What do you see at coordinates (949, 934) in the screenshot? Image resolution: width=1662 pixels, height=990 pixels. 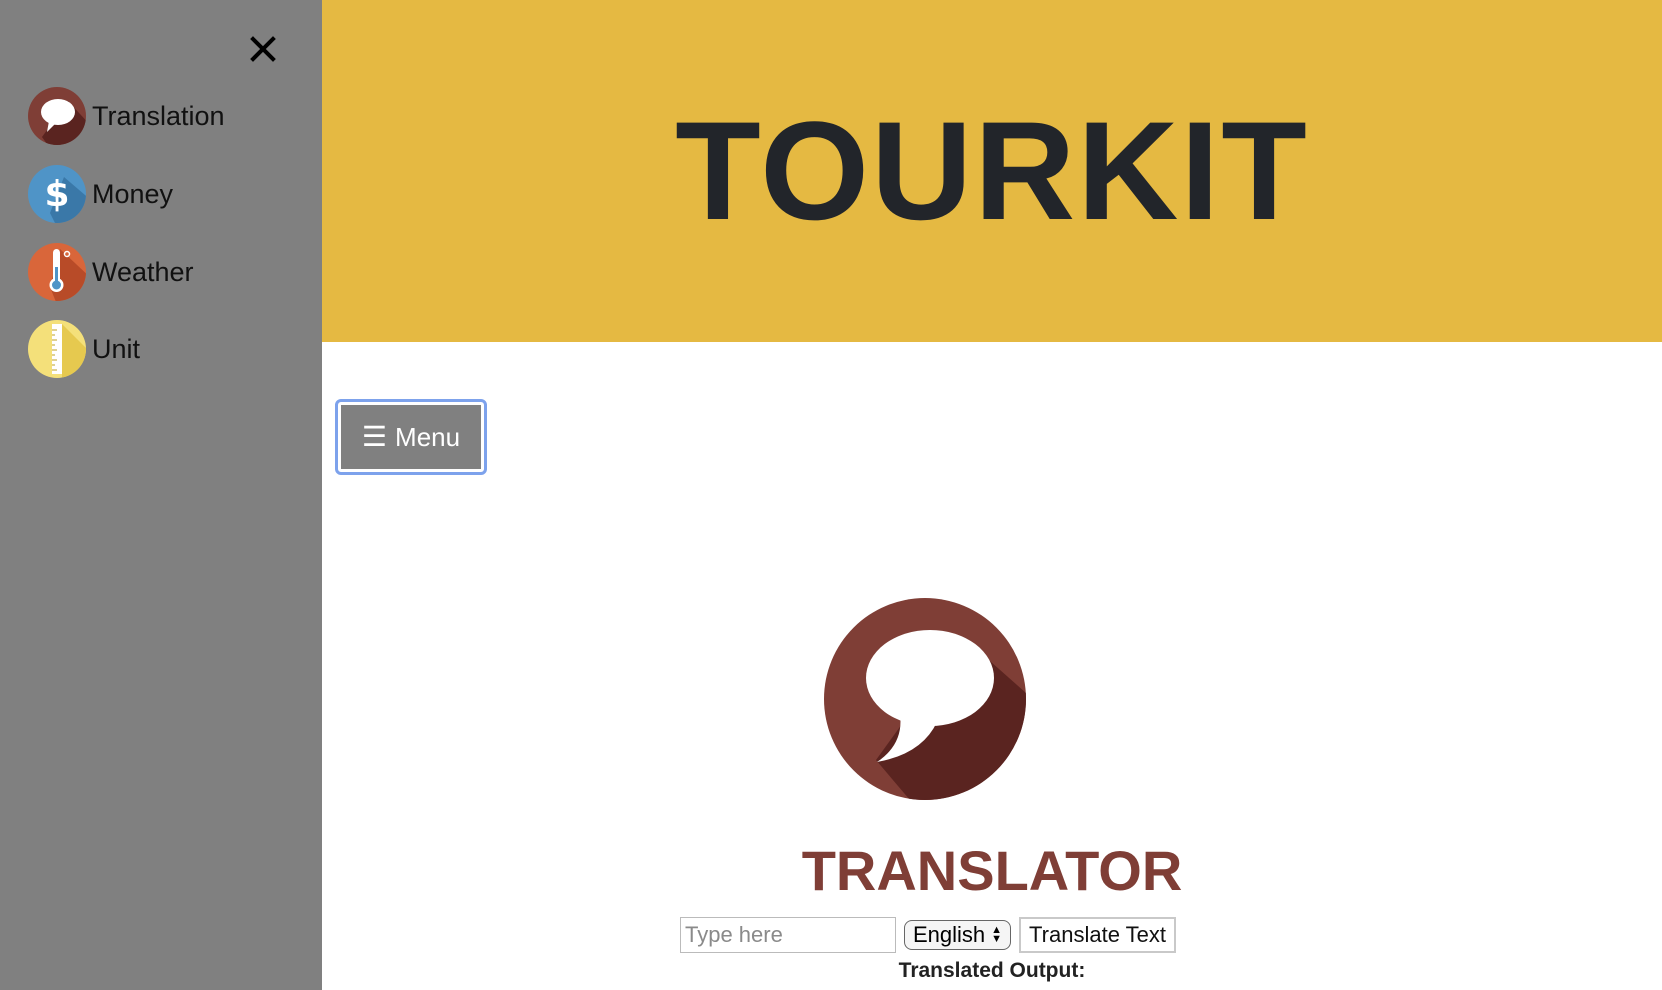 I see `language-select-value: English` at bounding box center [949, 934].